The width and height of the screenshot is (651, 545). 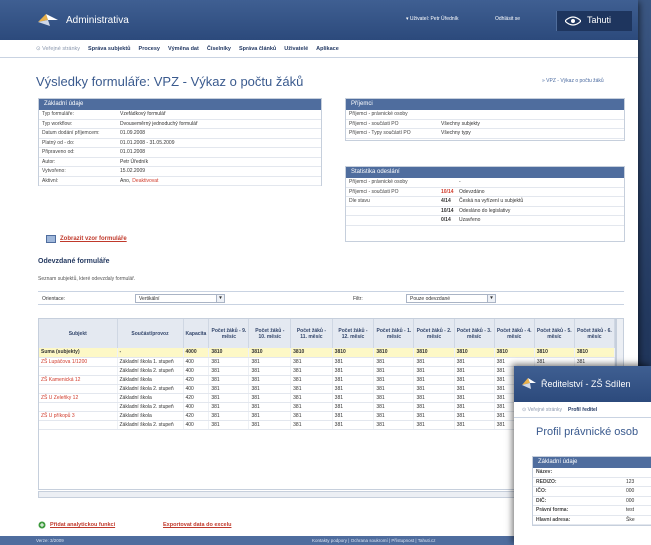 I want to click on column-header: Počet žáků - 11. měsíc, so click(x=311, y=333).